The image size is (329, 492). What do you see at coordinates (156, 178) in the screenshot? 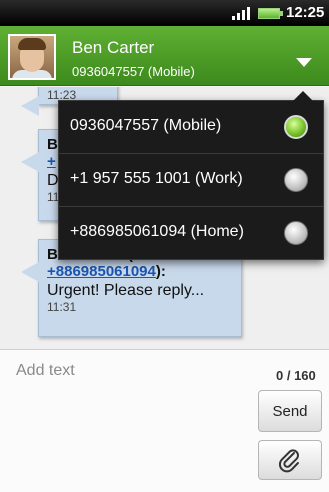
I see `phone-option-label: +1 957 555 1001 (Work)` at bounding box center [156, 178].